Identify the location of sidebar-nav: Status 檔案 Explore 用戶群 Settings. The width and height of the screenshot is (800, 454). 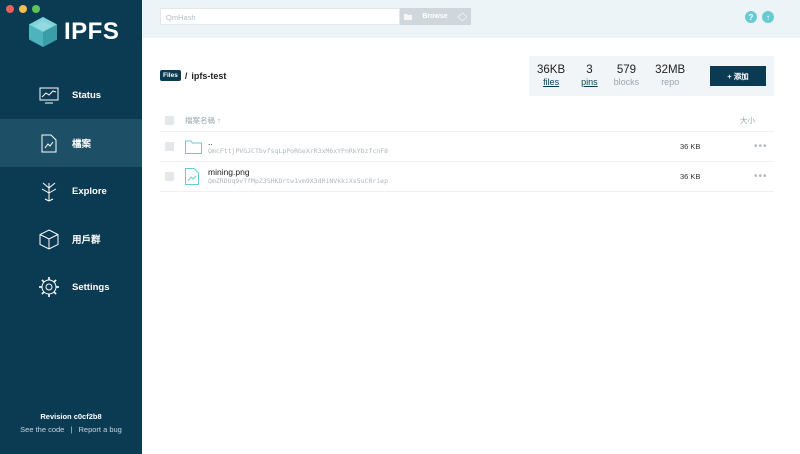
(71, 191).